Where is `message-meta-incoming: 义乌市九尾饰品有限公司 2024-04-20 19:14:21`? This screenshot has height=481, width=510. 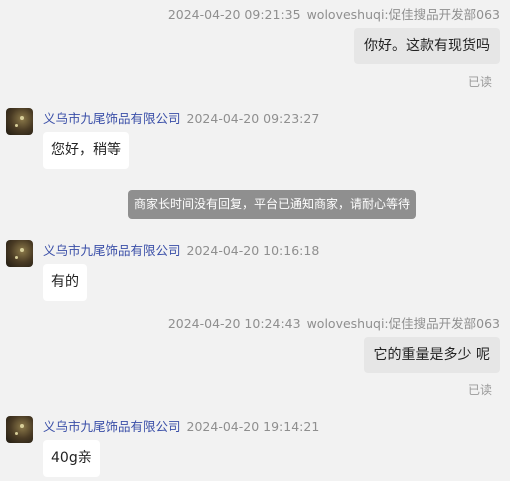 message-meta-incoming: 义乌市九尾饰品有限公司 2024-04-20 19:14:21 is located at coordinates (181, 425).